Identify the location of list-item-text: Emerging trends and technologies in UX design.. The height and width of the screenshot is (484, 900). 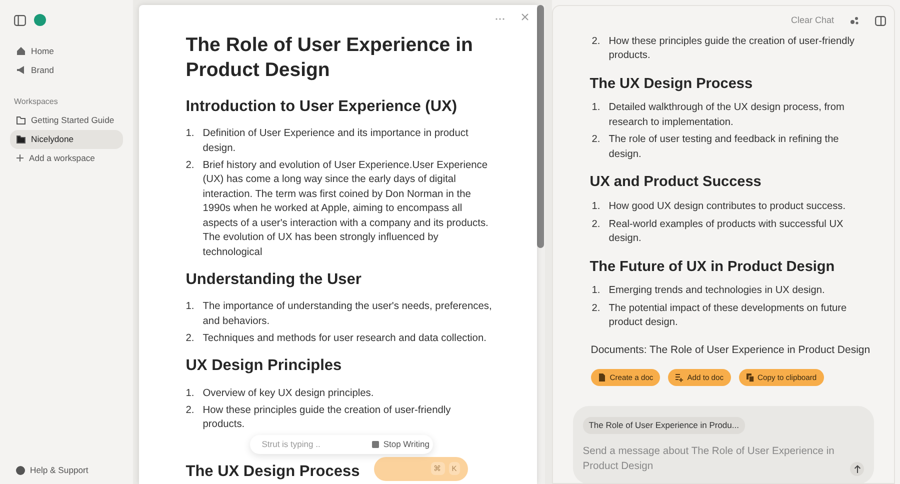
(716, 291).